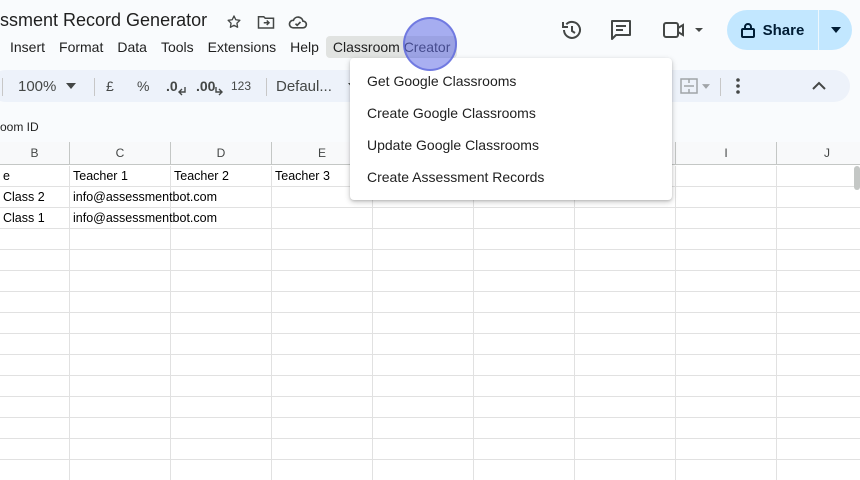 This screenshot has height=480, width=860. Describe the element at coordinates (177, 47) in the screenshot. I see `menu-tools: Tools` at that location.